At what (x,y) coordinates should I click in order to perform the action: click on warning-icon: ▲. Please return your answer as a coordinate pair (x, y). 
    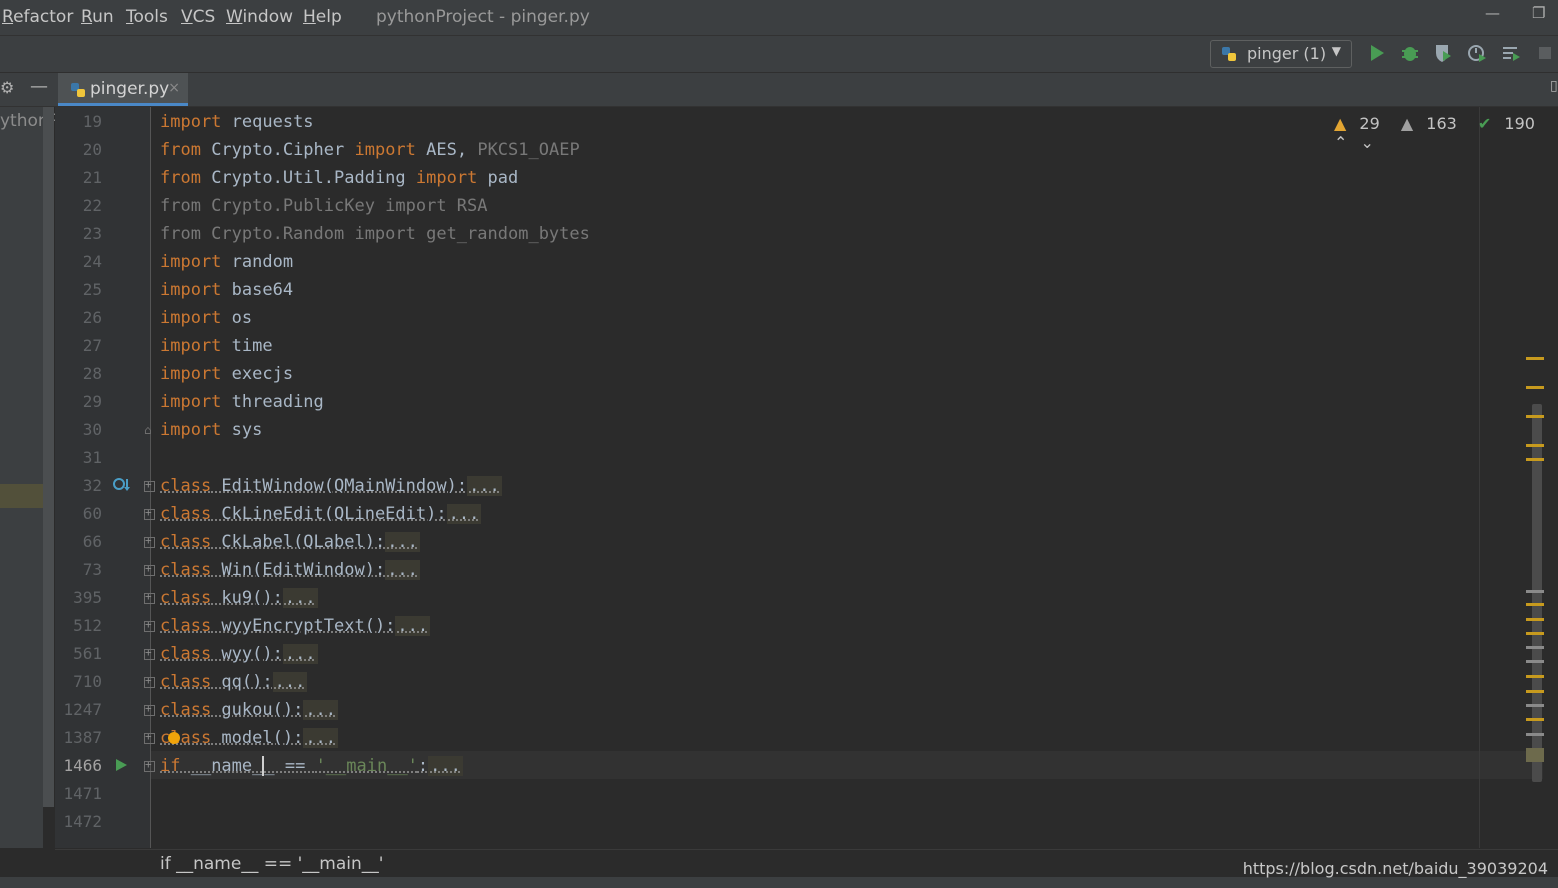
    Looking at the image, I should click on (1340, 123).